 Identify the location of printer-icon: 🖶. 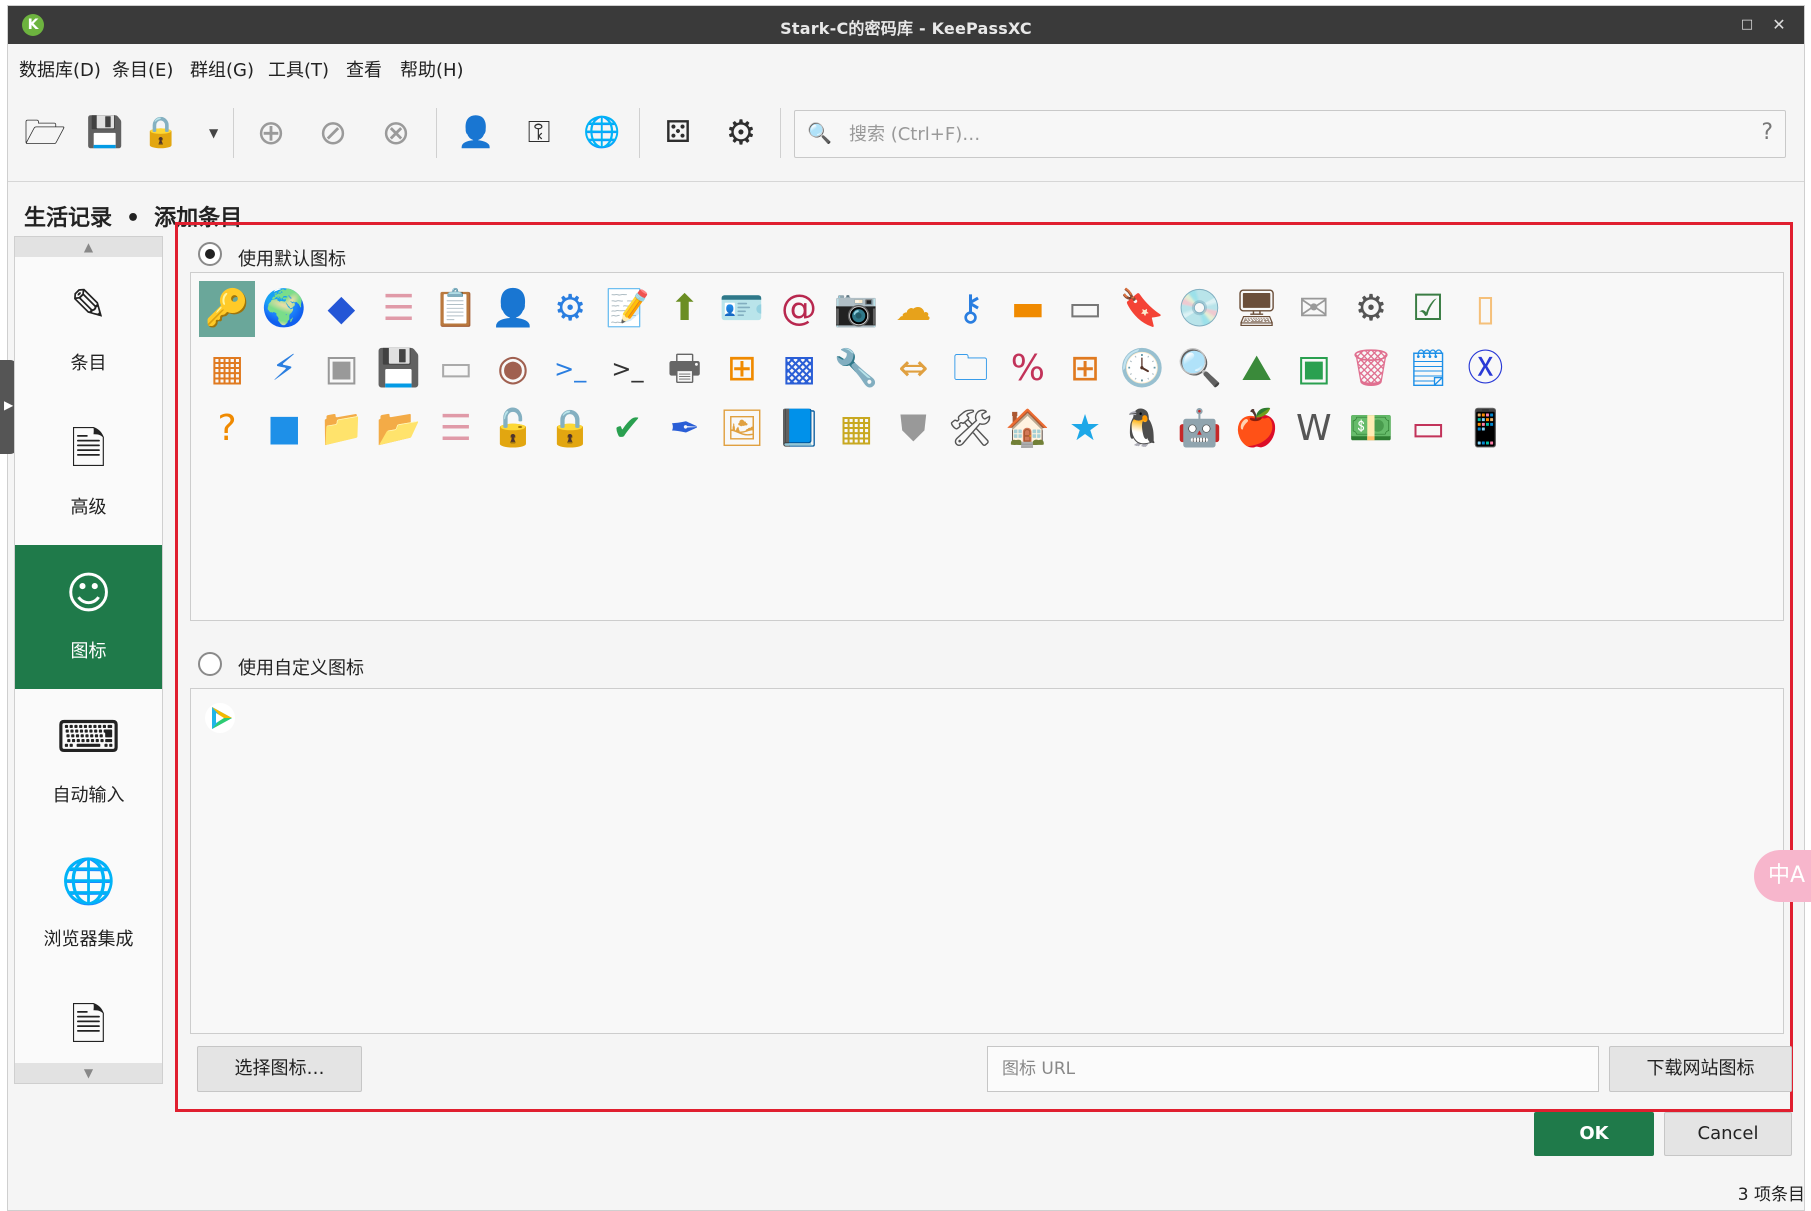
(685, 369).